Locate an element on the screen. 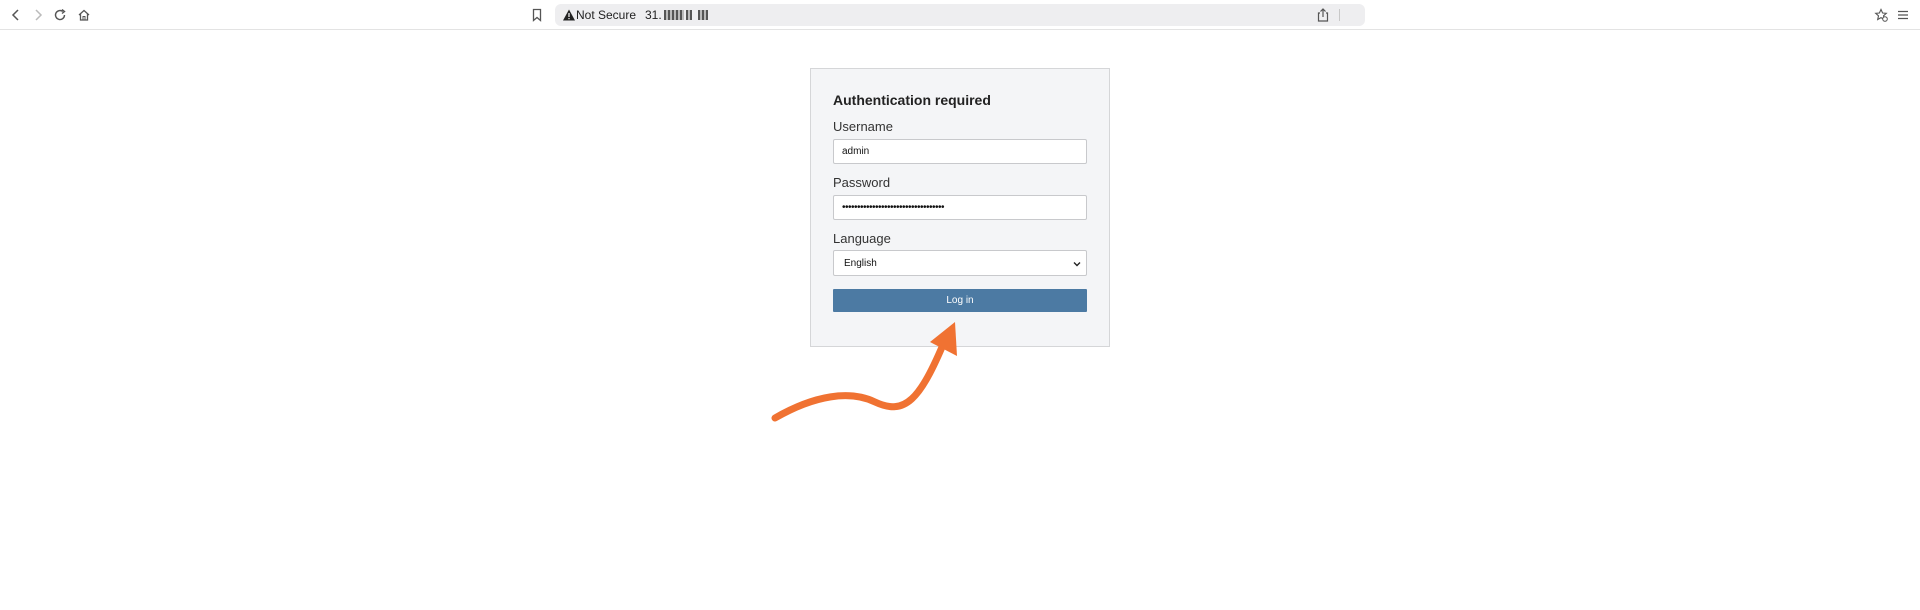 Image resolution: width=1920 pixels, height=610 pixels. reload-icon is located at coordinates (60, 15).